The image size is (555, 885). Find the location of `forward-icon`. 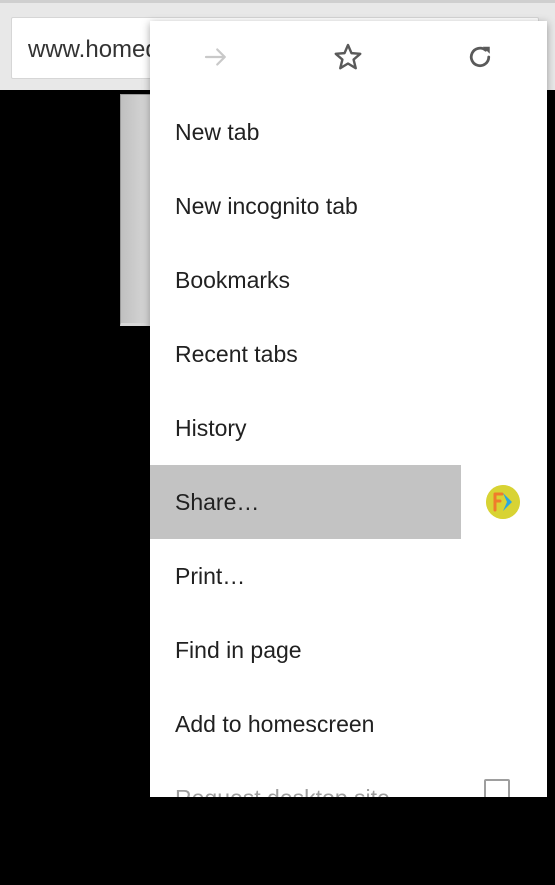

forward-icon is located at coordinates (216, 57).